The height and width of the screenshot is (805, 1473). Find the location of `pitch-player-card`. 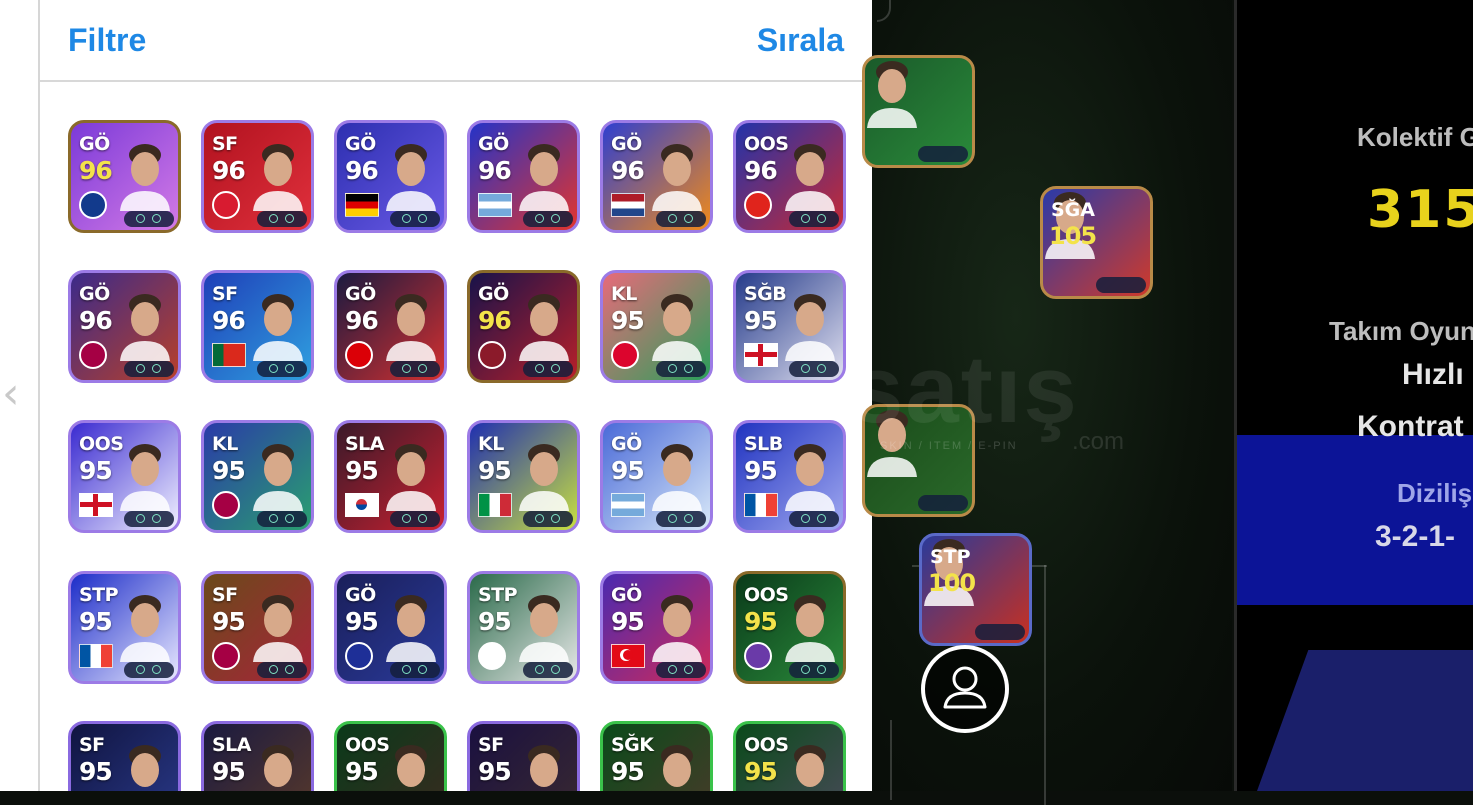

pitch-player-card is located at coordinates (918, 111).